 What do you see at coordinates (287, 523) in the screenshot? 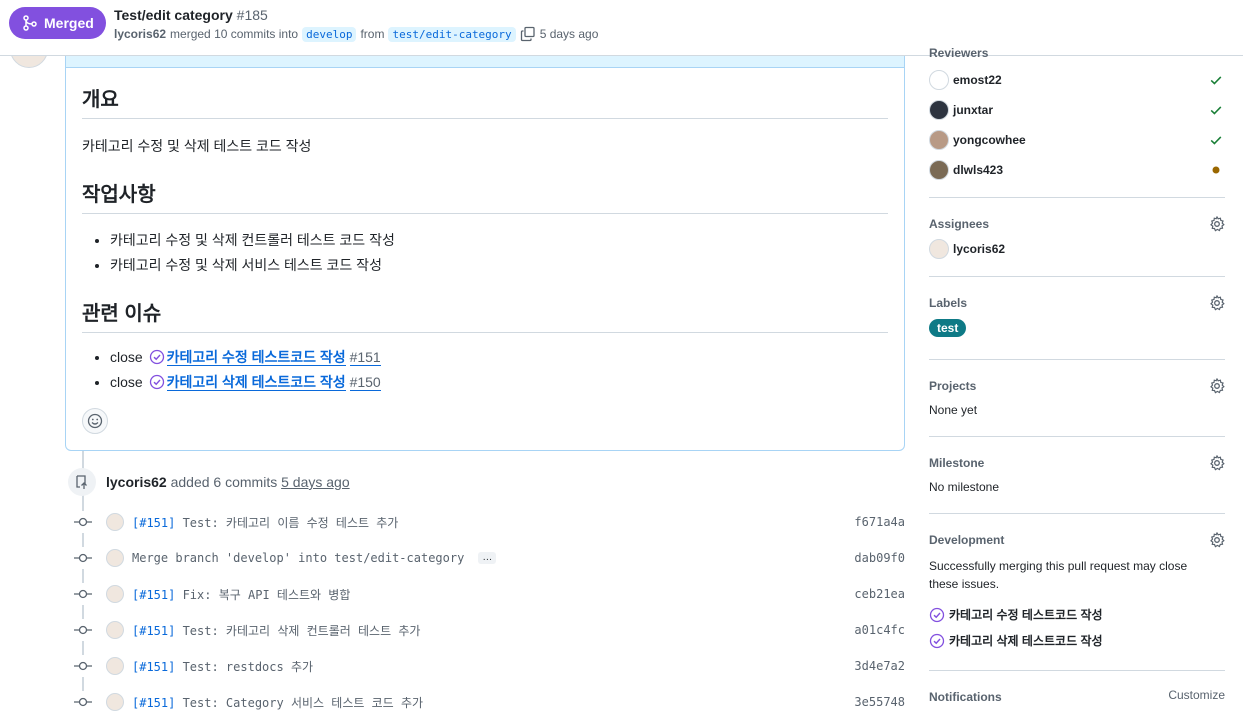
I see `commit-message-text: Test: 카테고리 이름 수정 테스트 추가` at bounding box center [287, 523].